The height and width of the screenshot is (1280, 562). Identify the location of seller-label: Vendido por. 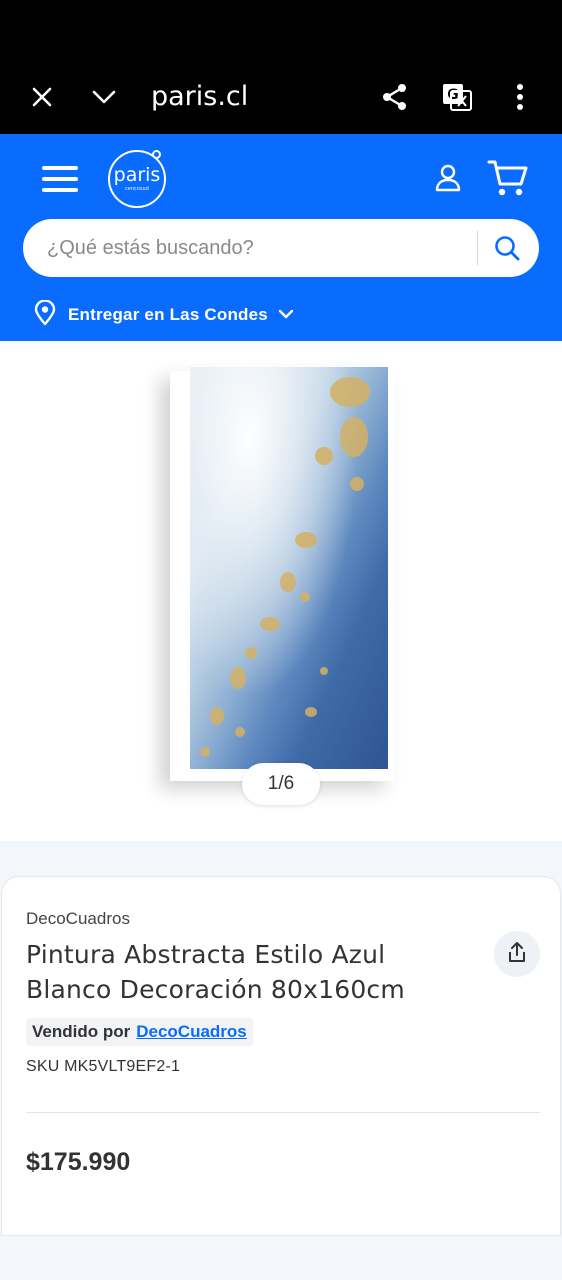
(81, 1031).